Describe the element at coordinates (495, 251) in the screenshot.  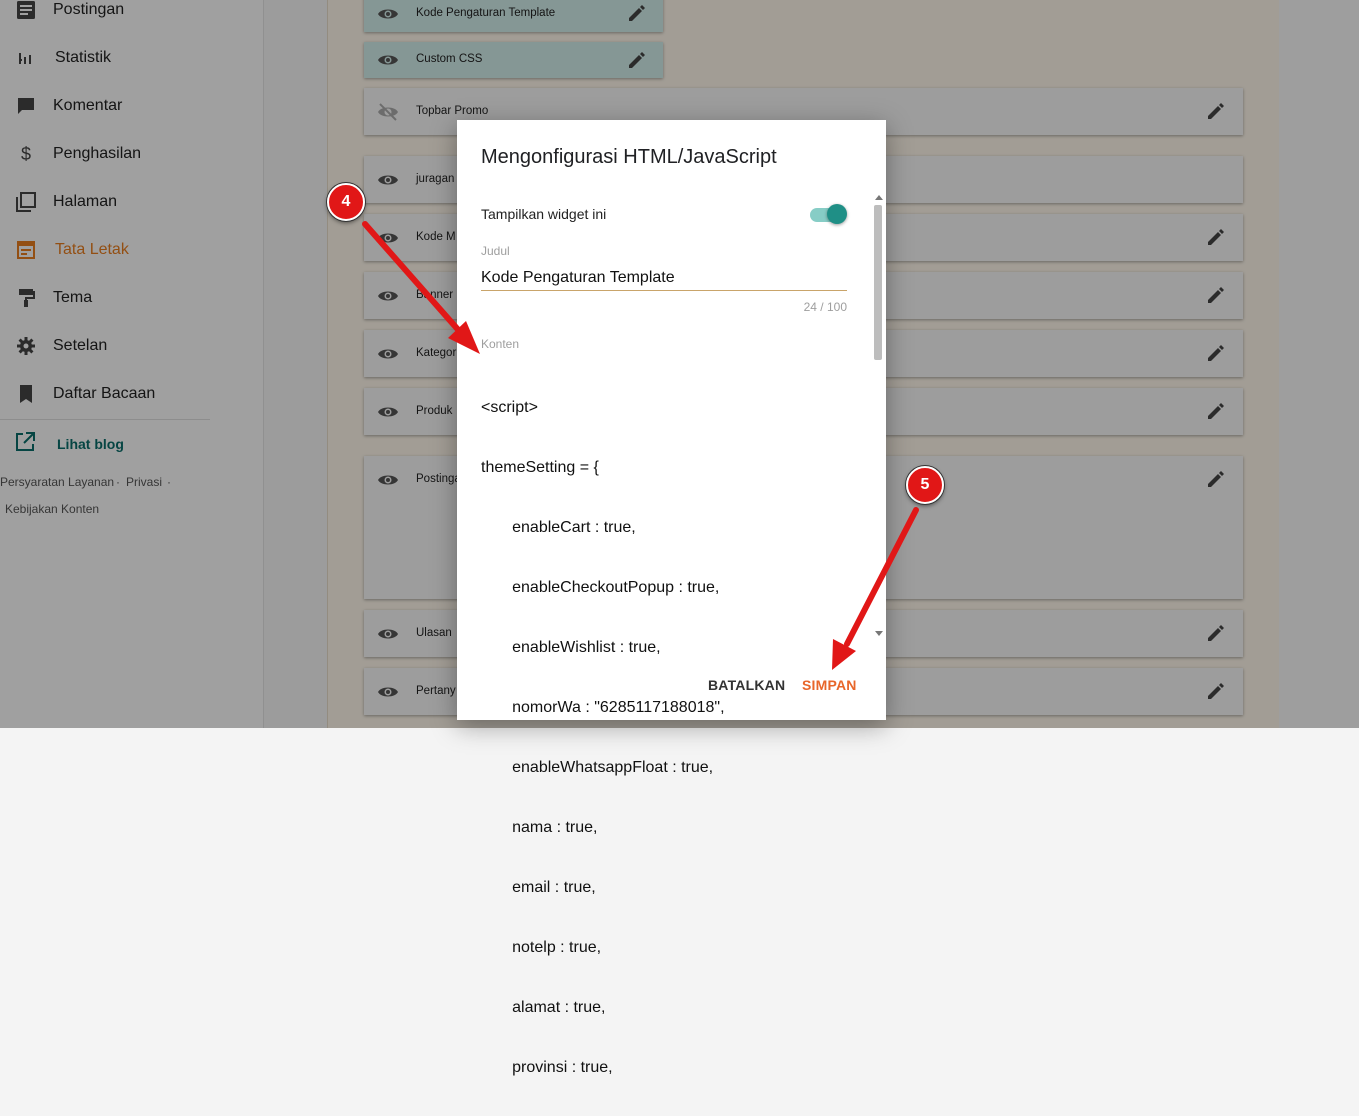
I see `title-field-label: Judul` at that location.